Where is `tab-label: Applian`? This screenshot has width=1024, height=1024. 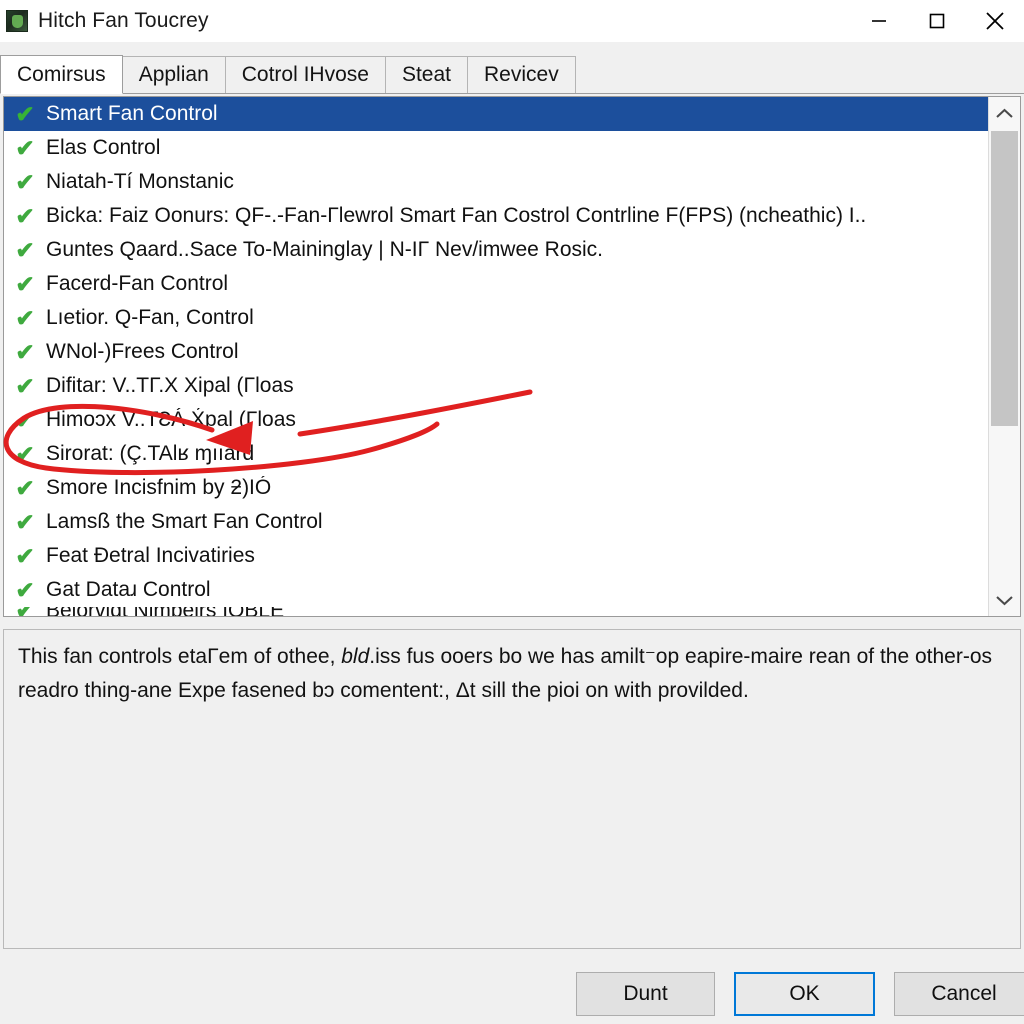
tab-label: Applian is located at coordinates (173, 74).